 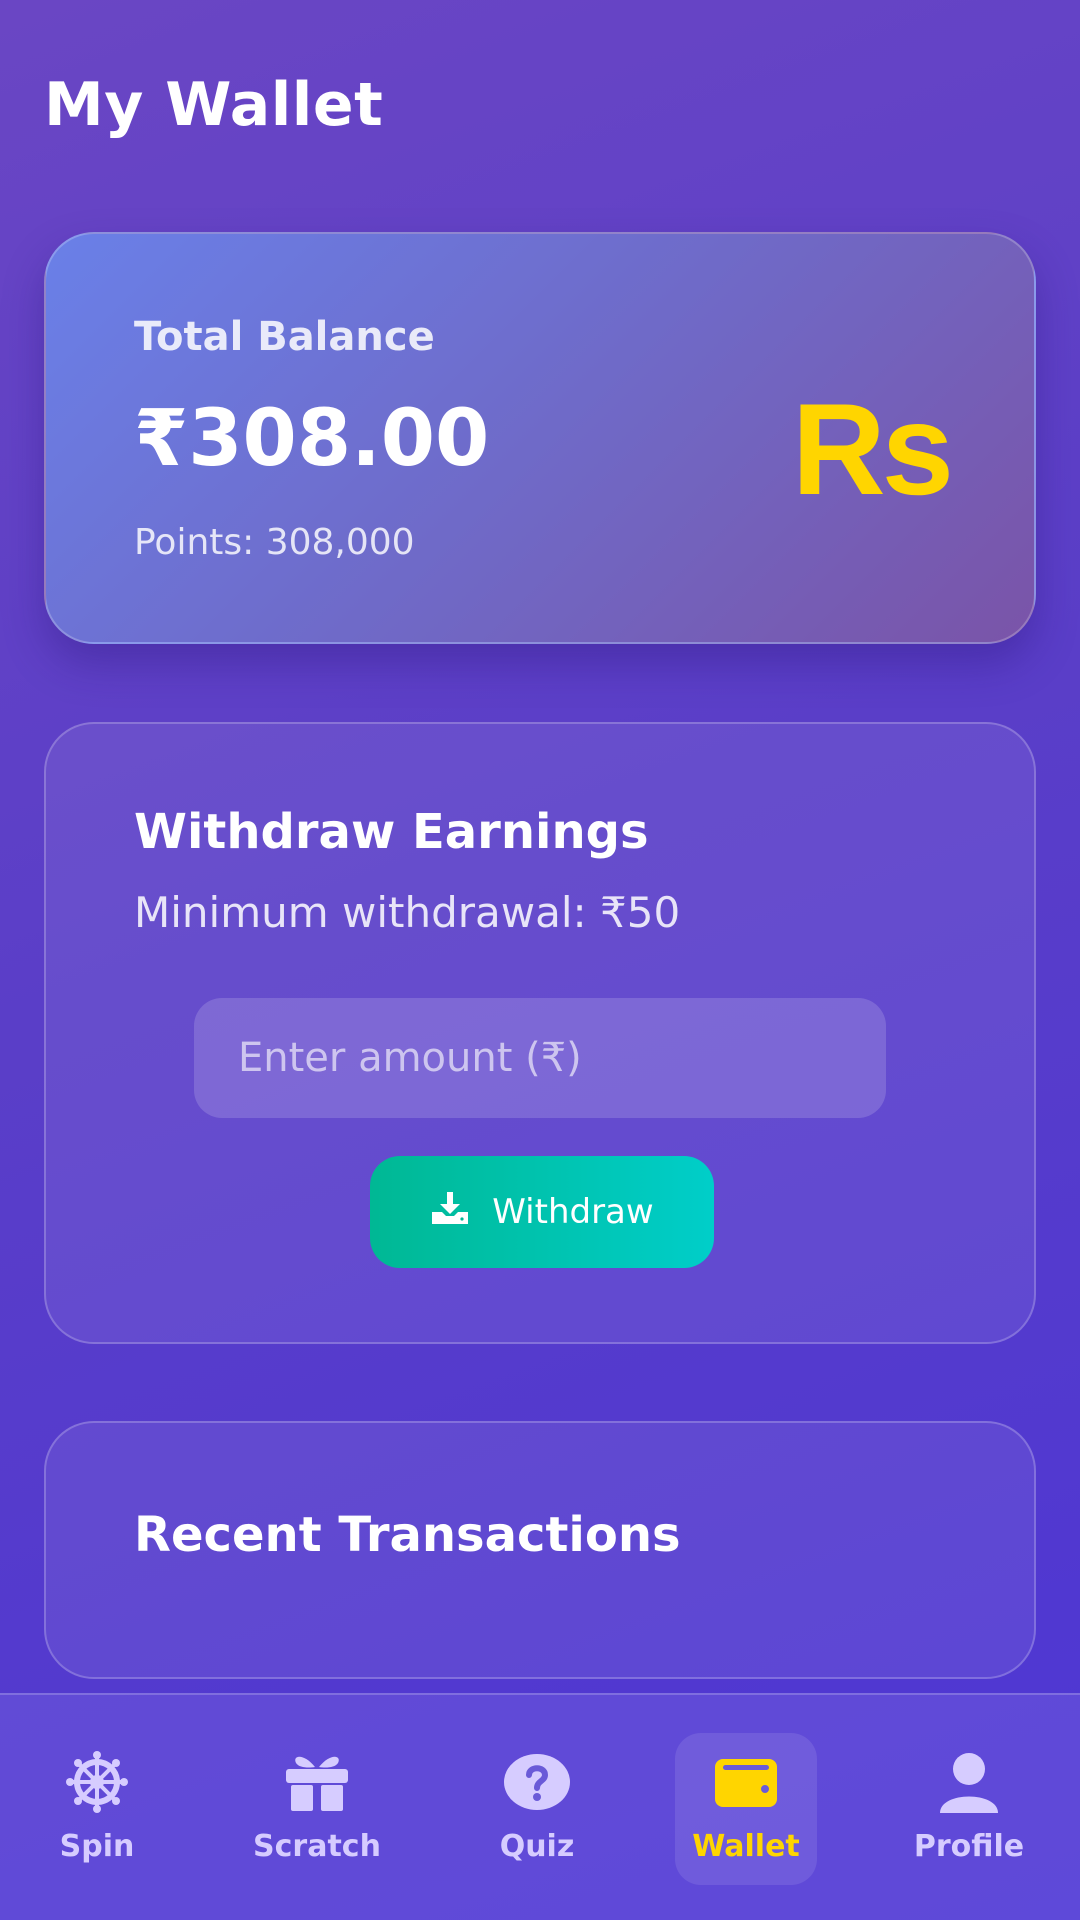 What do you see at coordinates (274, 542) in the screenshot?
I see `balance-points: Points: 308,000` at bounding box center [274, 542].